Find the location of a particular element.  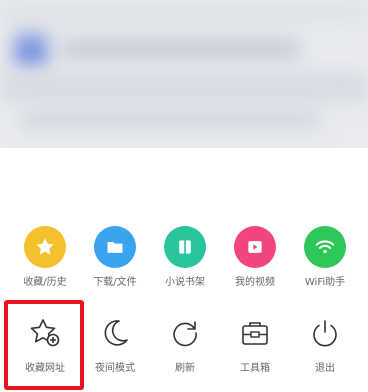

star-icon is located at coordinates (45, 247).